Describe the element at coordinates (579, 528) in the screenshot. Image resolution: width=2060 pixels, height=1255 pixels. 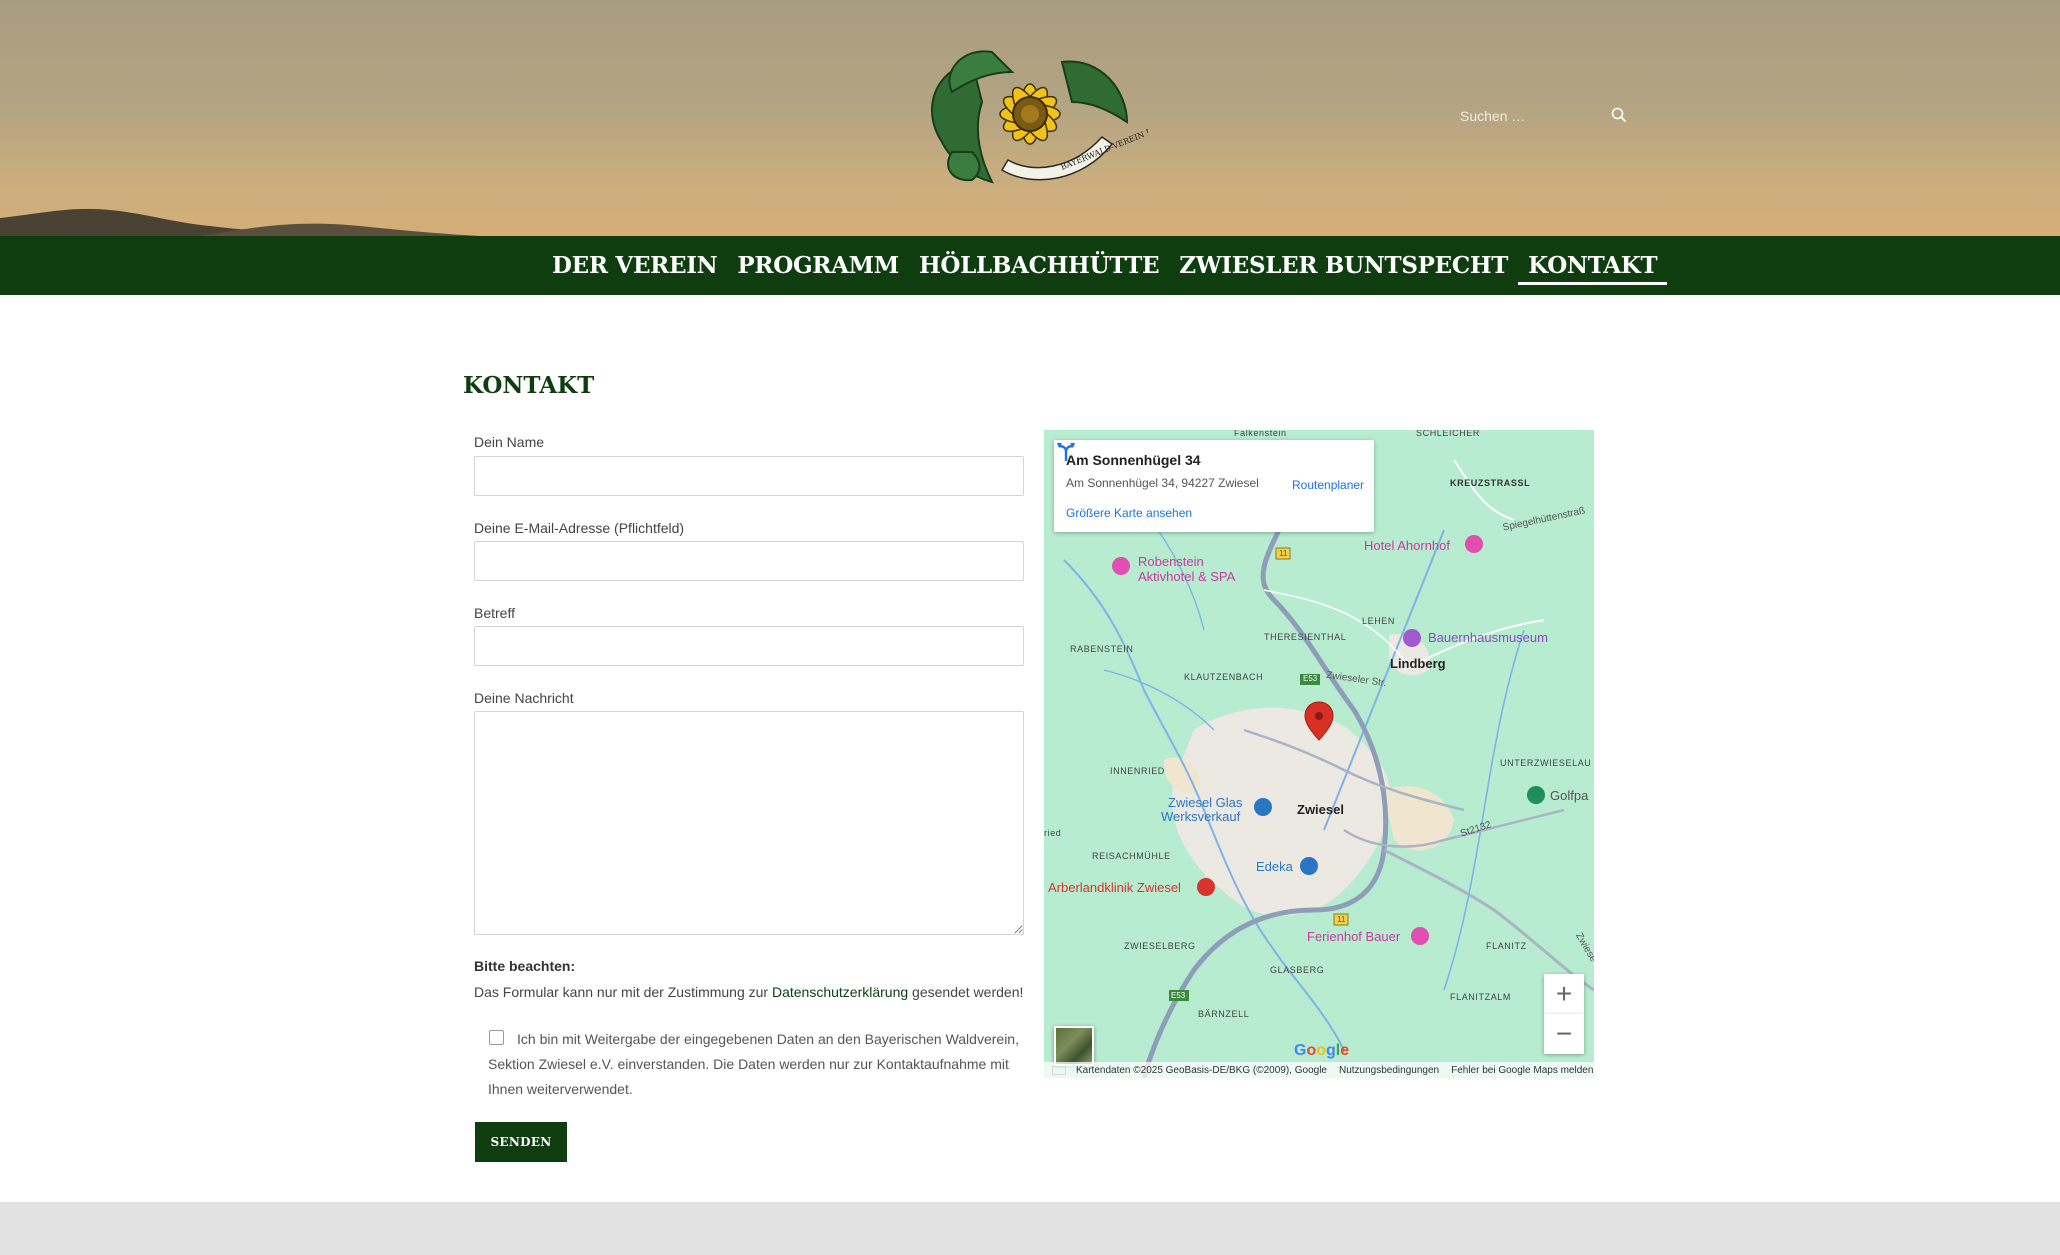
I see `email-label: Deine E-Mail-Adresse (Pflichtfeld)` at that location.